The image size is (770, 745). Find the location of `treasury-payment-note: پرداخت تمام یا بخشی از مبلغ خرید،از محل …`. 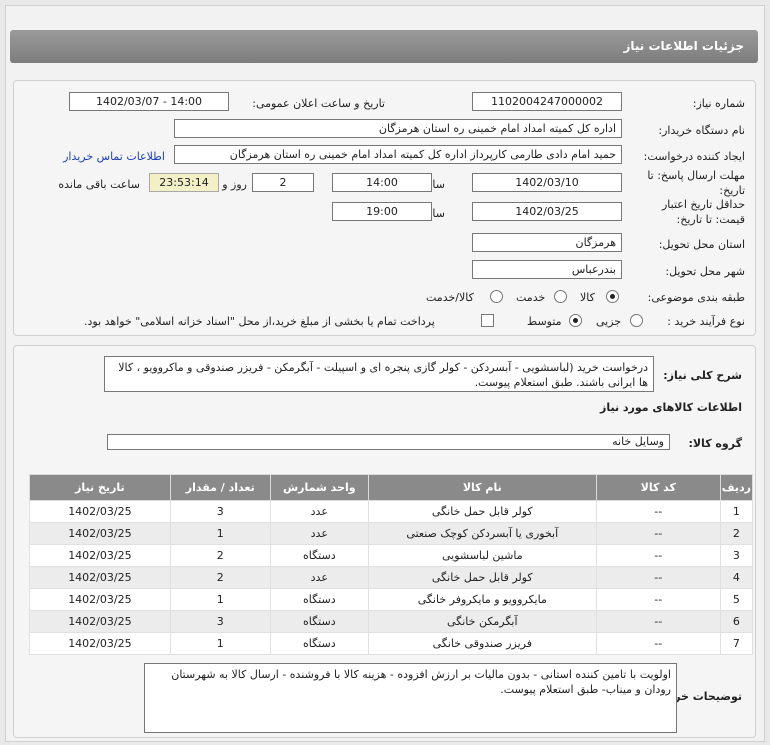

treasury-payment-note: پرداخت تمام یا بخشی از مبلغ خرید،از محل … is located at coordinates (259, 321).